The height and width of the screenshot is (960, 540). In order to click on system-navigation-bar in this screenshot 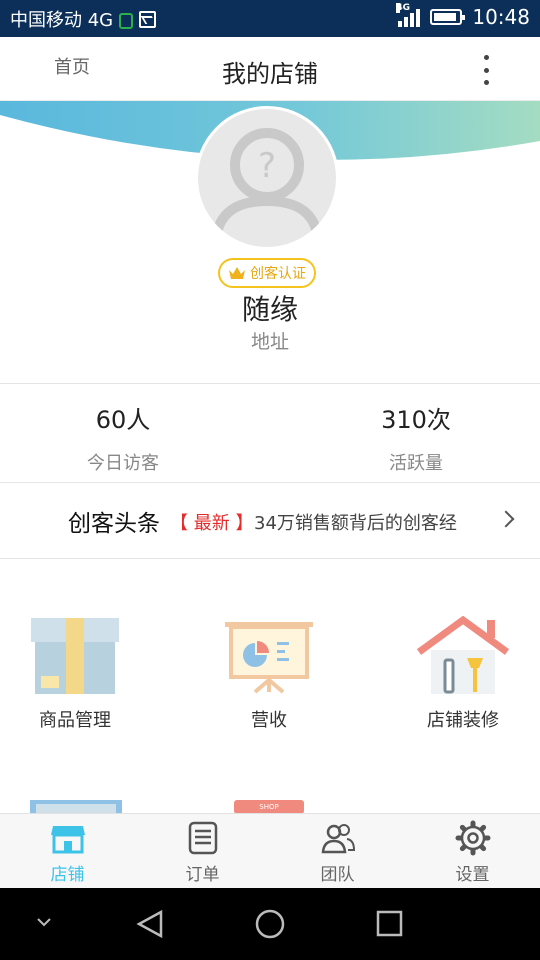, I will do `click(270, 924)`.